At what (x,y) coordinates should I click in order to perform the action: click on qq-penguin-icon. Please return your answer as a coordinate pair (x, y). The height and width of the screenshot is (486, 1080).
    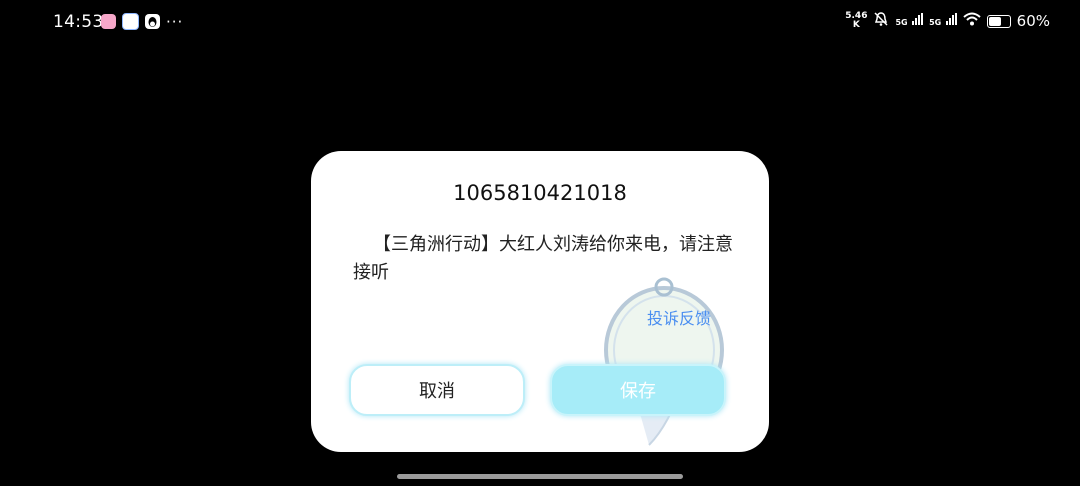
    Looking at the image, I should click on (152, 21).